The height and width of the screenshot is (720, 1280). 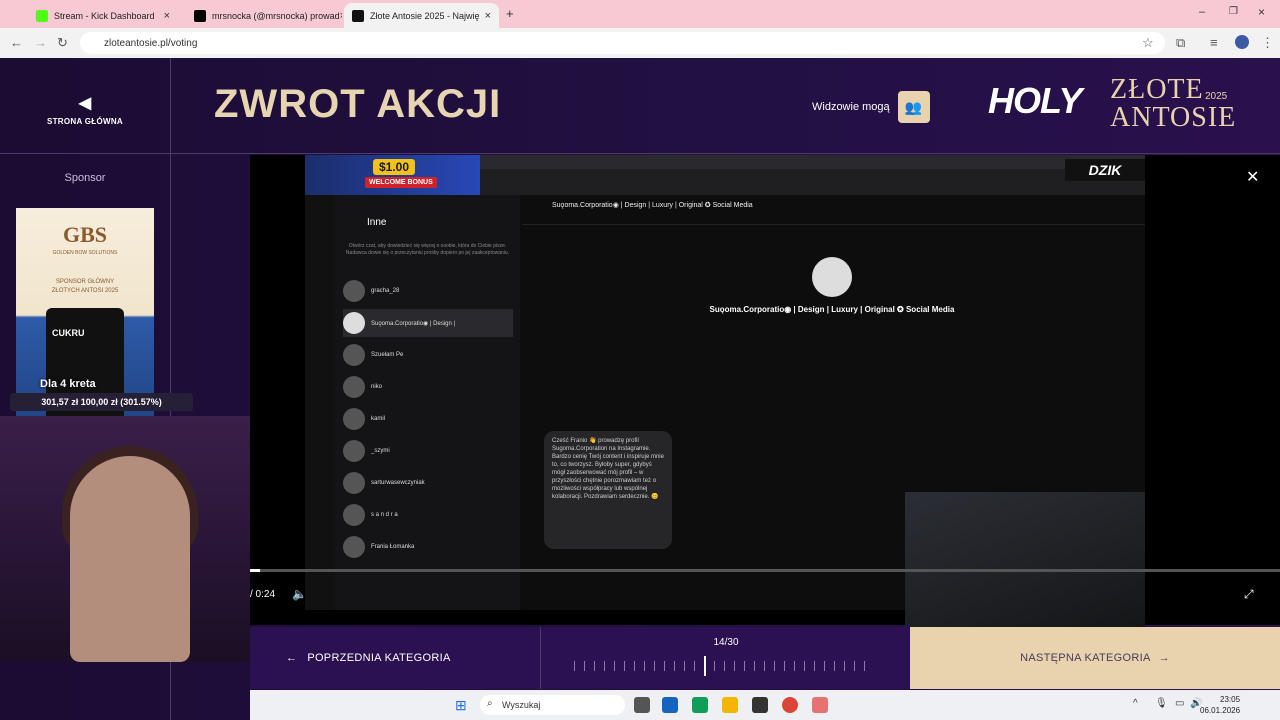 What do you see at coordinates (85, 178) in the screenshot?
I see `sponsor-label: Sponsor` at bounding box center [85, 178].